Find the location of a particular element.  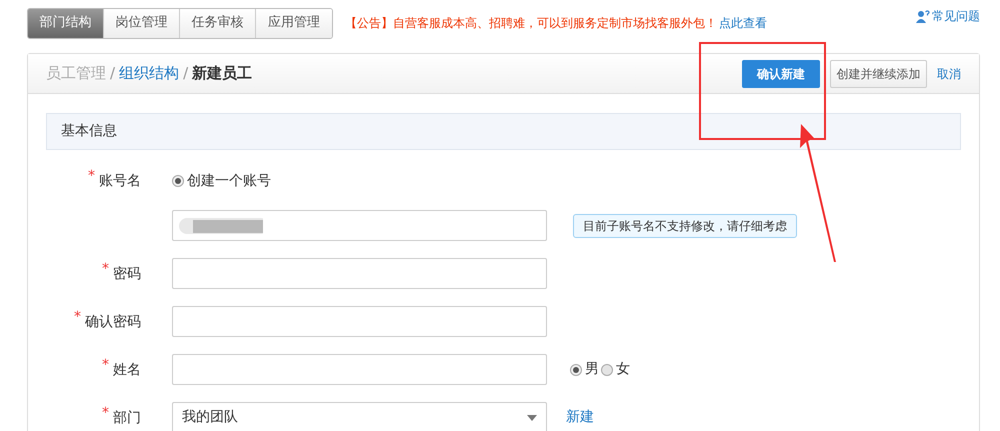

new-link: 新建 is located at coordinates (580, 417).